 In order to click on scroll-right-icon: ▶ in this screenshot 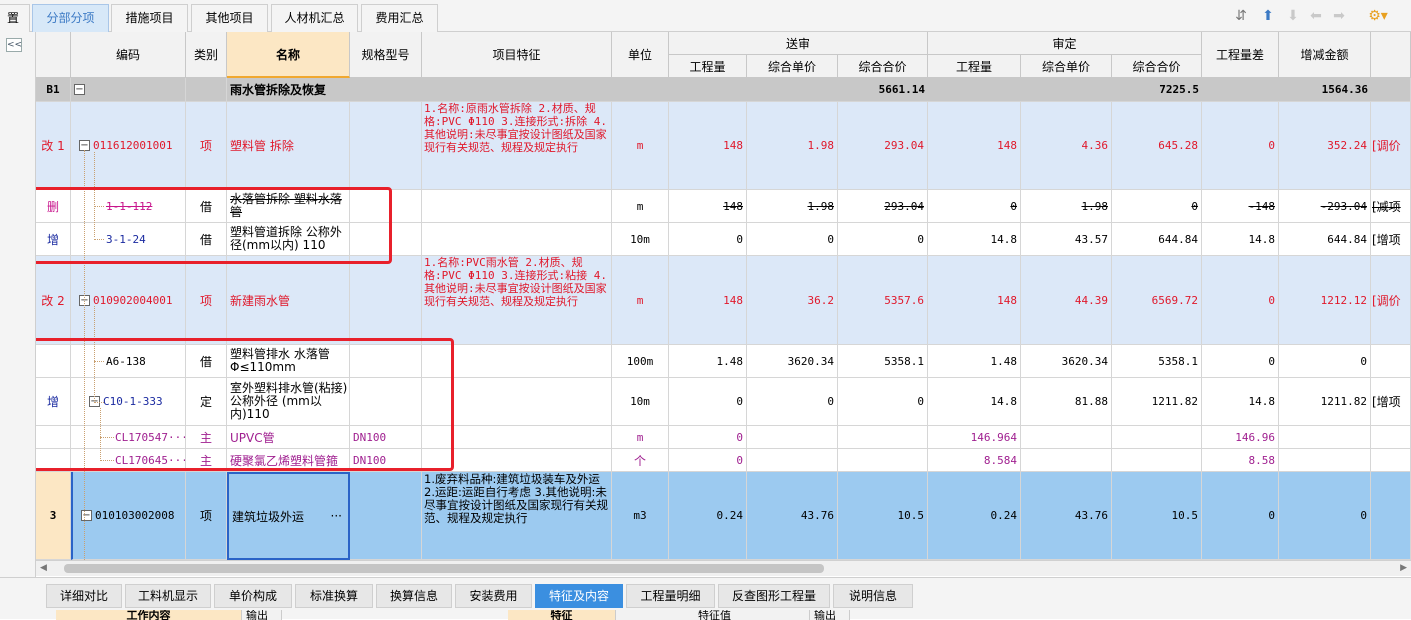, I will do `click(1403, 568)`.